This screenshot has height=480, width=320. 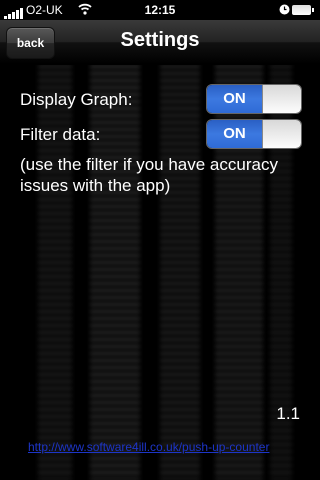 I want to click on filter-data-toggle: ON, so click(x=254, y=134).